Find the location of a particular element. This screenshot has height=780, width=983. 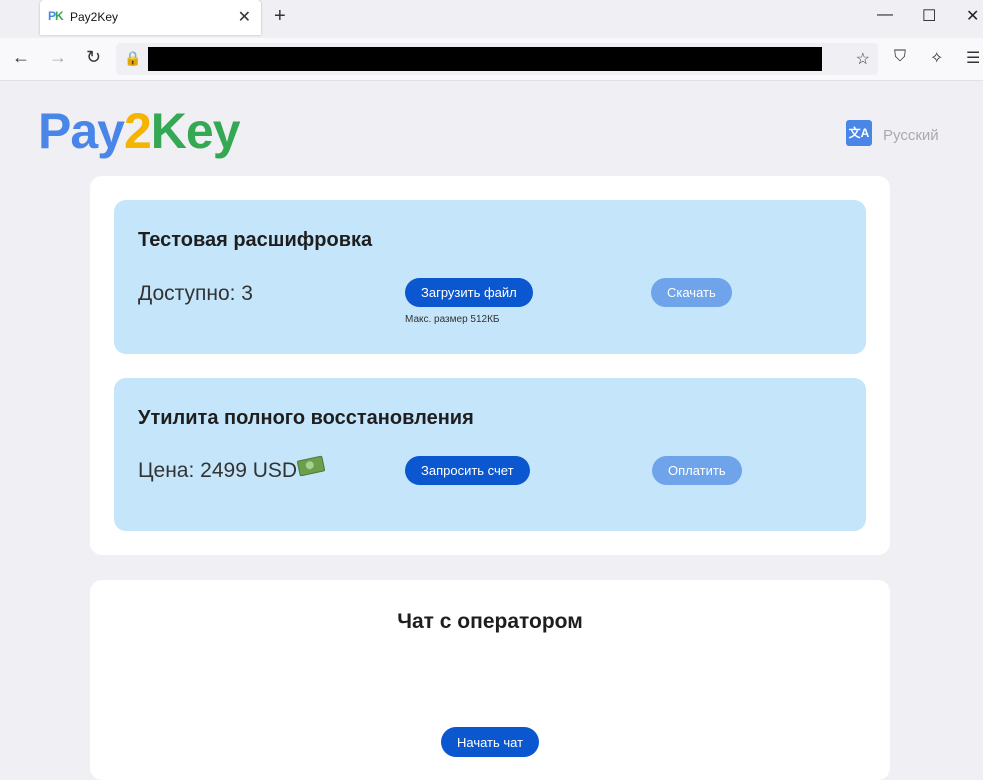

max-size-hint: Макс. размер 512КБ is located at coordinates (452, 319).